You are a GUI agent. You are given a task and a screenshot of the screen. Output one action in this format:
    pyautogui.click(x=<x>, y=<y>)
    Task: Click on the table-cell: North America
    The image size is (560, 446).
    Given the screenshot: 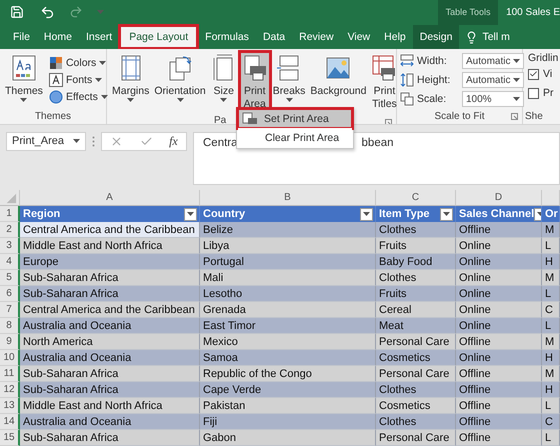 What is the action you would take?
    pyautogui.click(x=110, y=342)
    